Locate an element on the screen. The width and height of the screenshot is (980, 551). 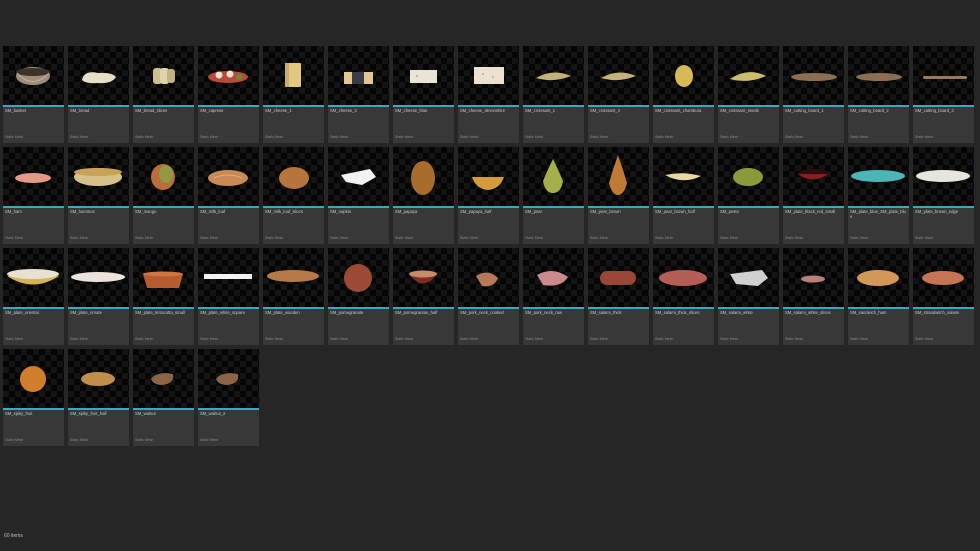
asset-tile: SM_mango Static Mesh is located at coordinates (163, 195).